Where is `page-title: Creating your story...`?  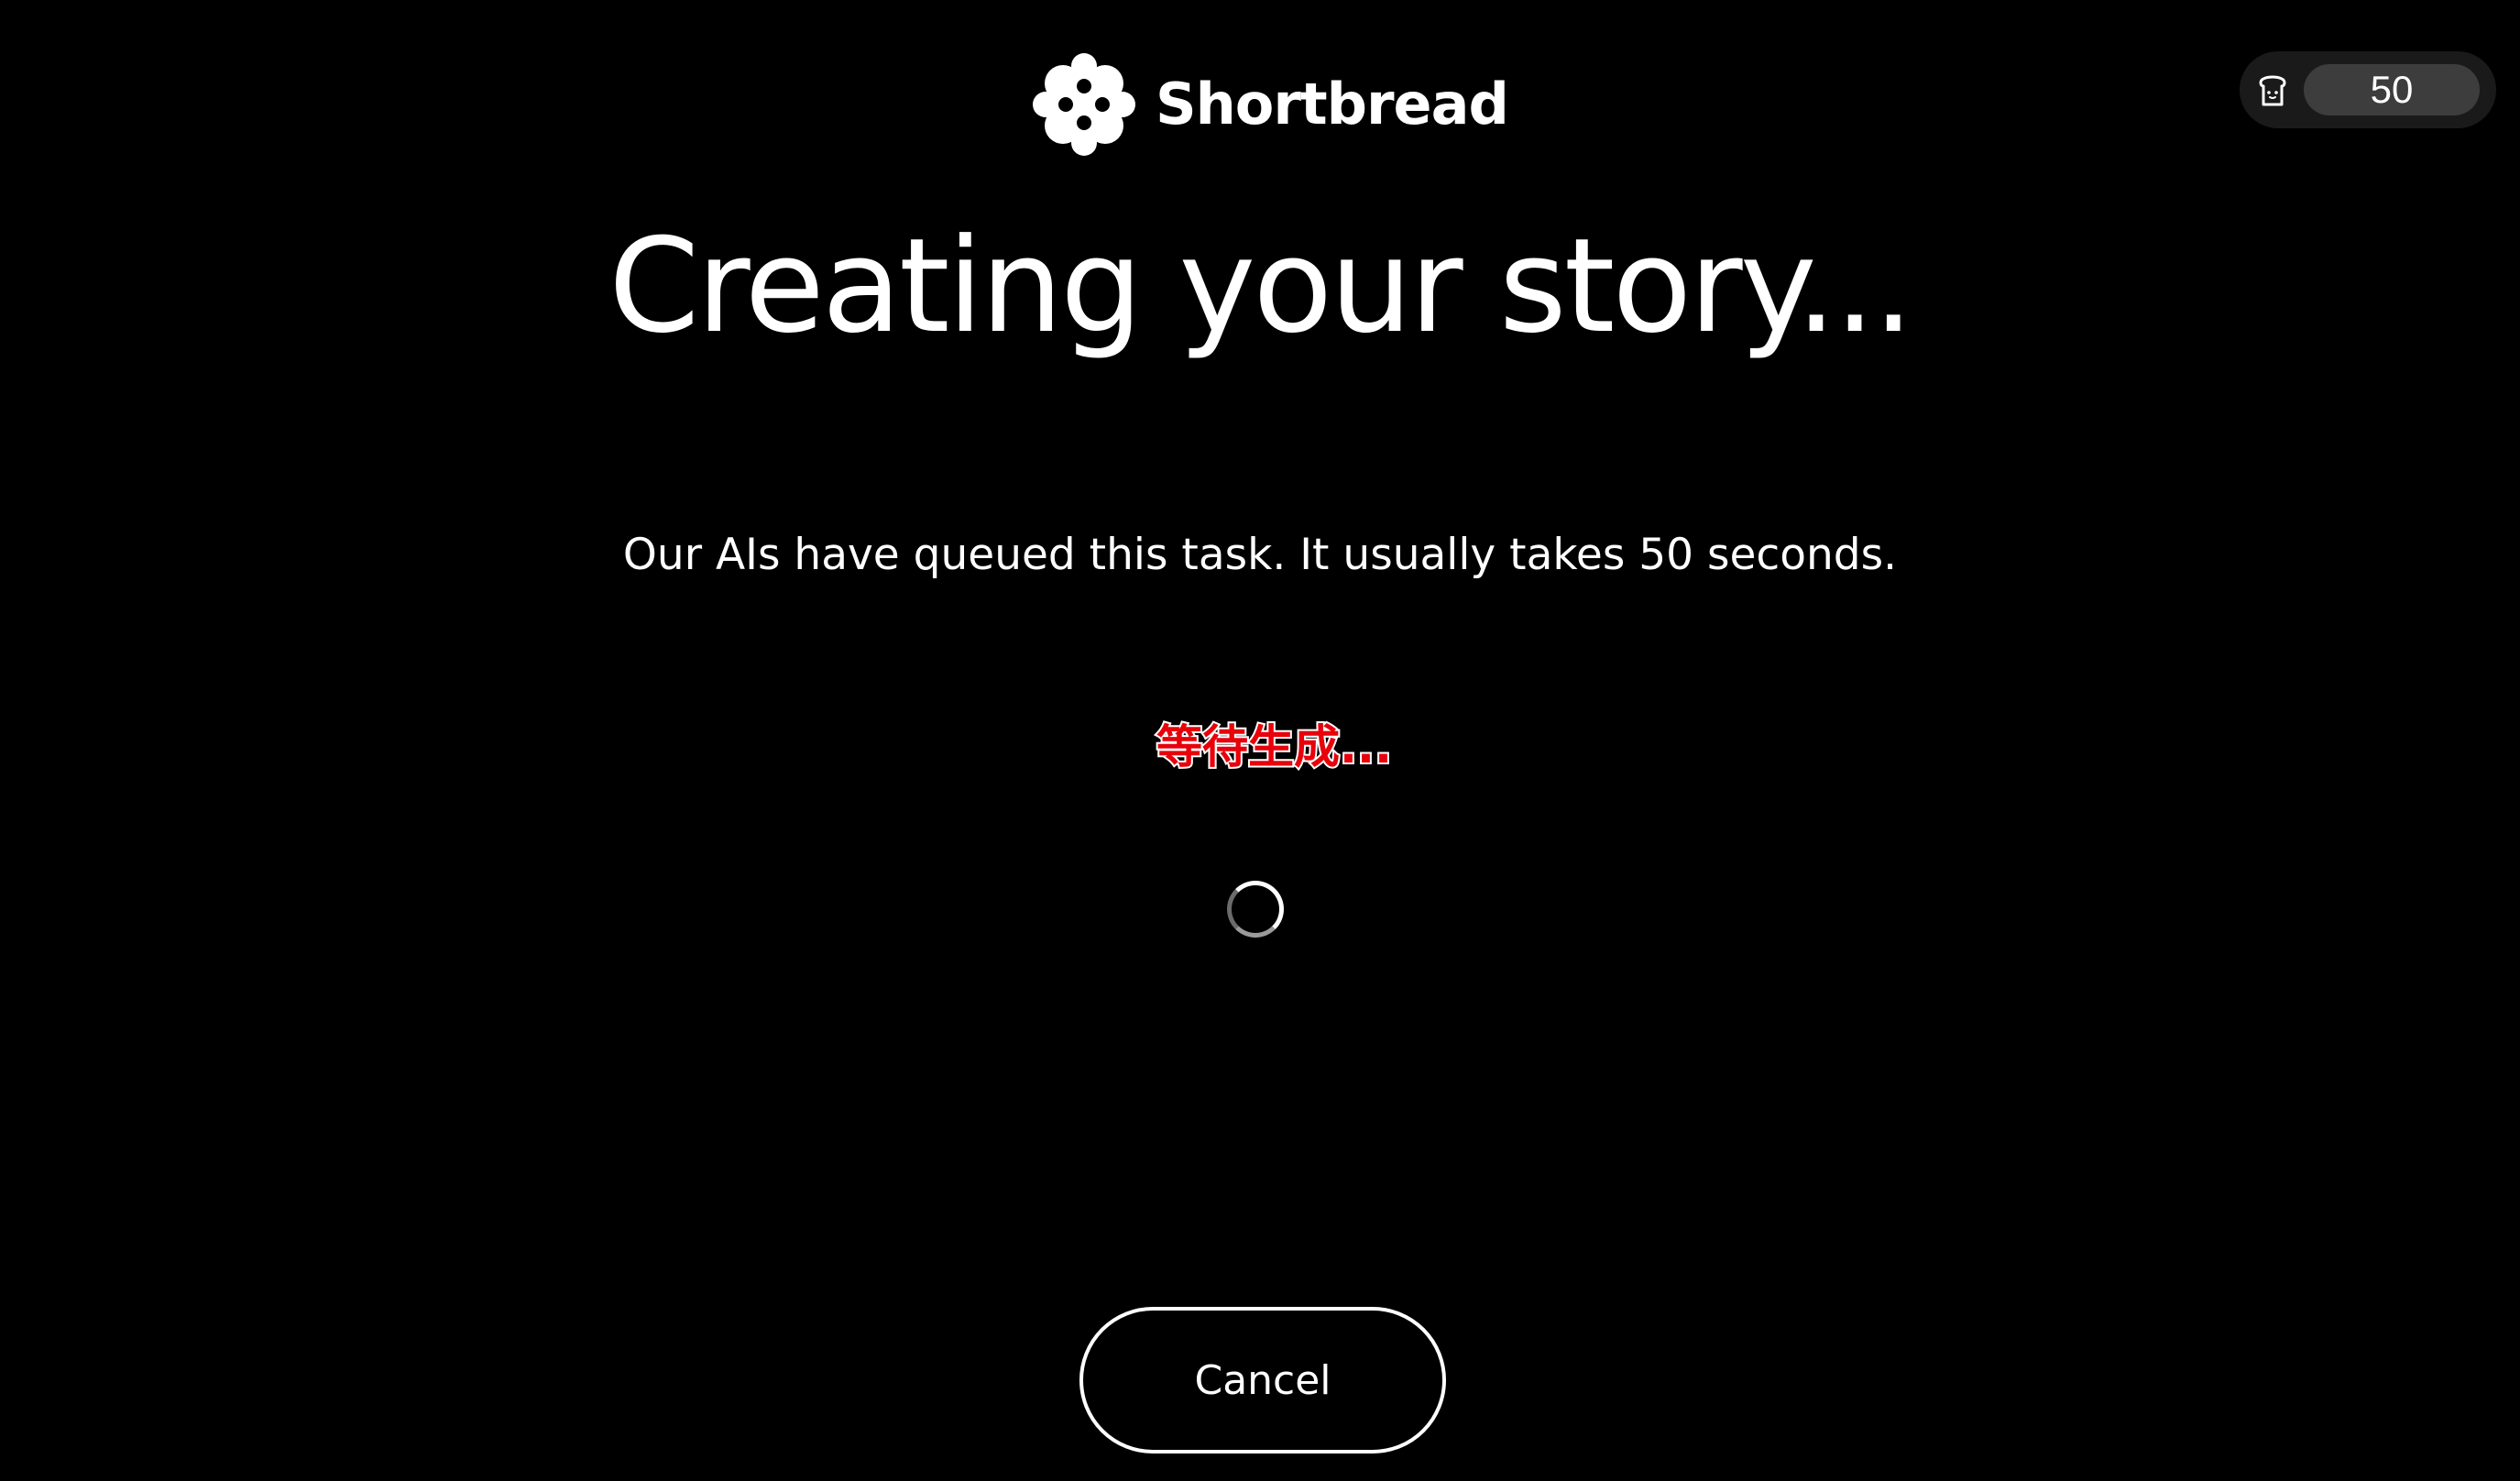 page-title: Creating your story... is located at coordinates (1261, 286).